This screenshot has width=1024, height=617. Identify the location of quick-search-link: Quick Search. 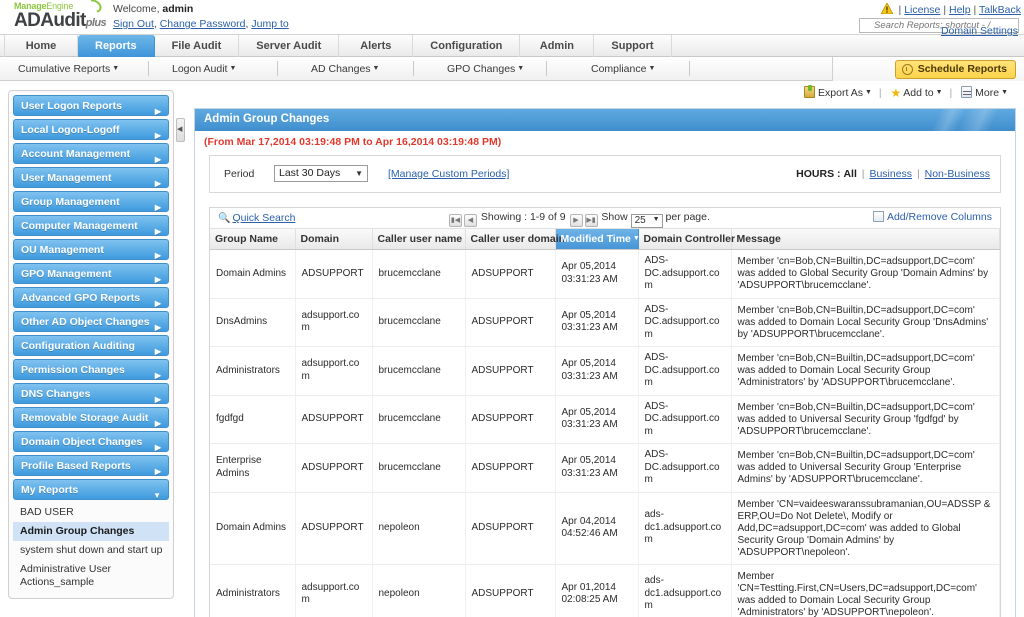
(263, 218).